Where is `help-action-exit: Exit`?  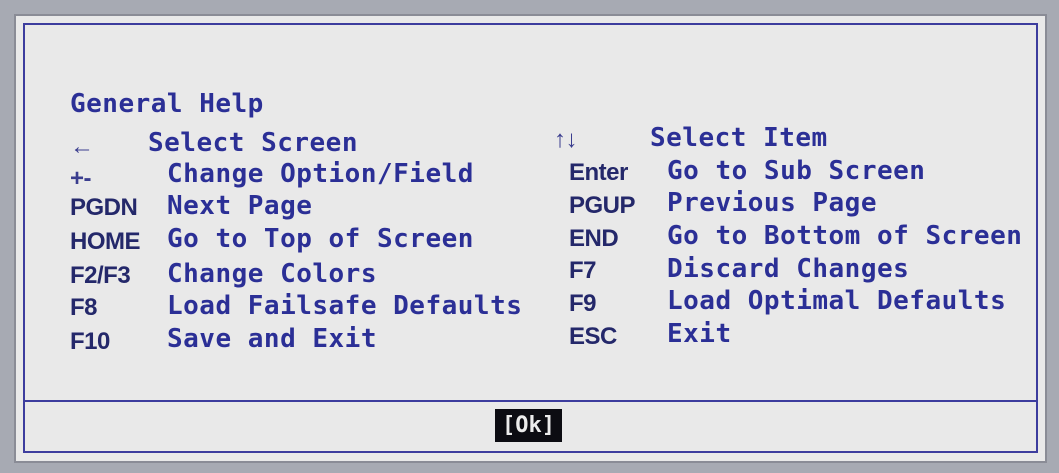
help-action-exit: Exit is located at coordinates (699, 334).